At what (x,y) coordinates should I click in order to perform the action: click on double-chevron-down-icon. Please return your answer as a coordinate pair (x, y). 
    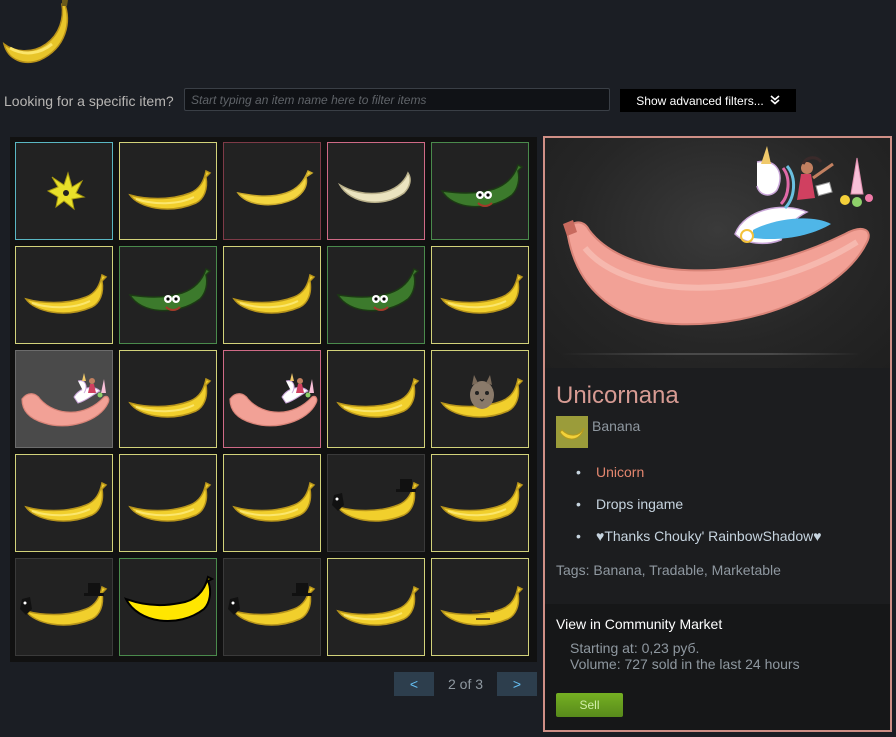
    Looking at the image, I should click on (775, 101).